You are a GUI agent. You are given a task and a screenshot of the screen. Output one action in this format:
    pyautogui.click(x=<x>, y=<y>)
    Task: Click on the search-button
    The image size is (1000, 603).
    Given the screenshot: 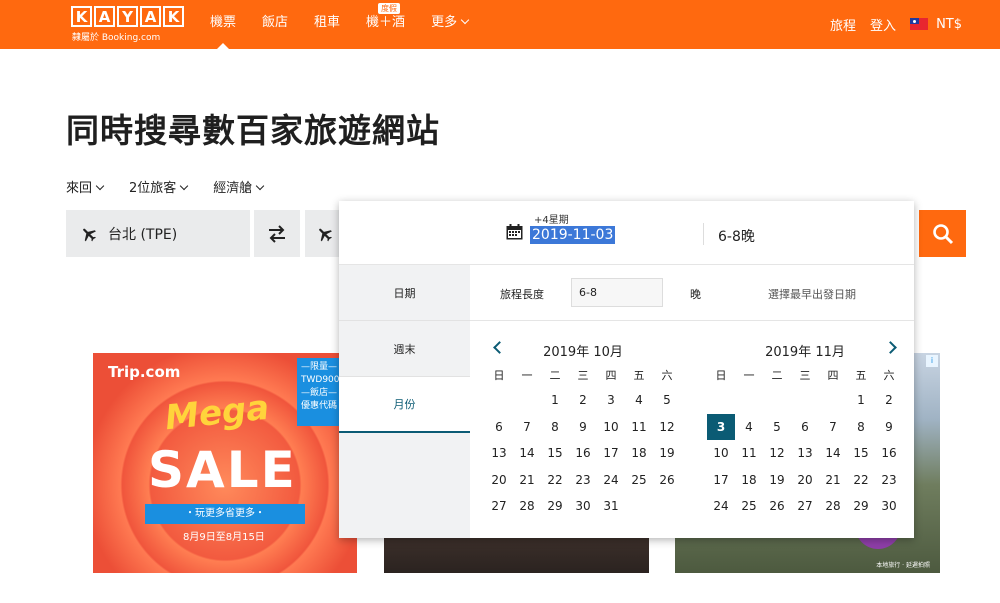 What is the action you would take?
    pyautogui.click(x=942, y=233)
    